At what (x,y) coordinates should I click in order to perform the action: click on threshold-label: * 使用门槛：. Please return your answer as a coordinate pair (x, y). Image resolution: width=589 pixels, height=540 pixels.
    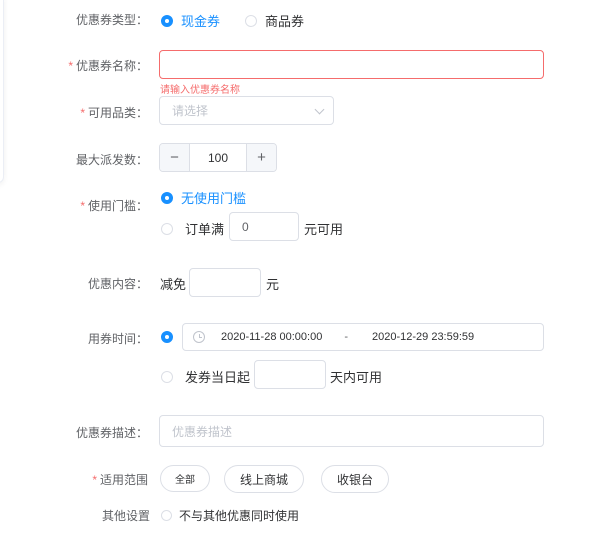
    Looking at the image, I should click on (114, 206).